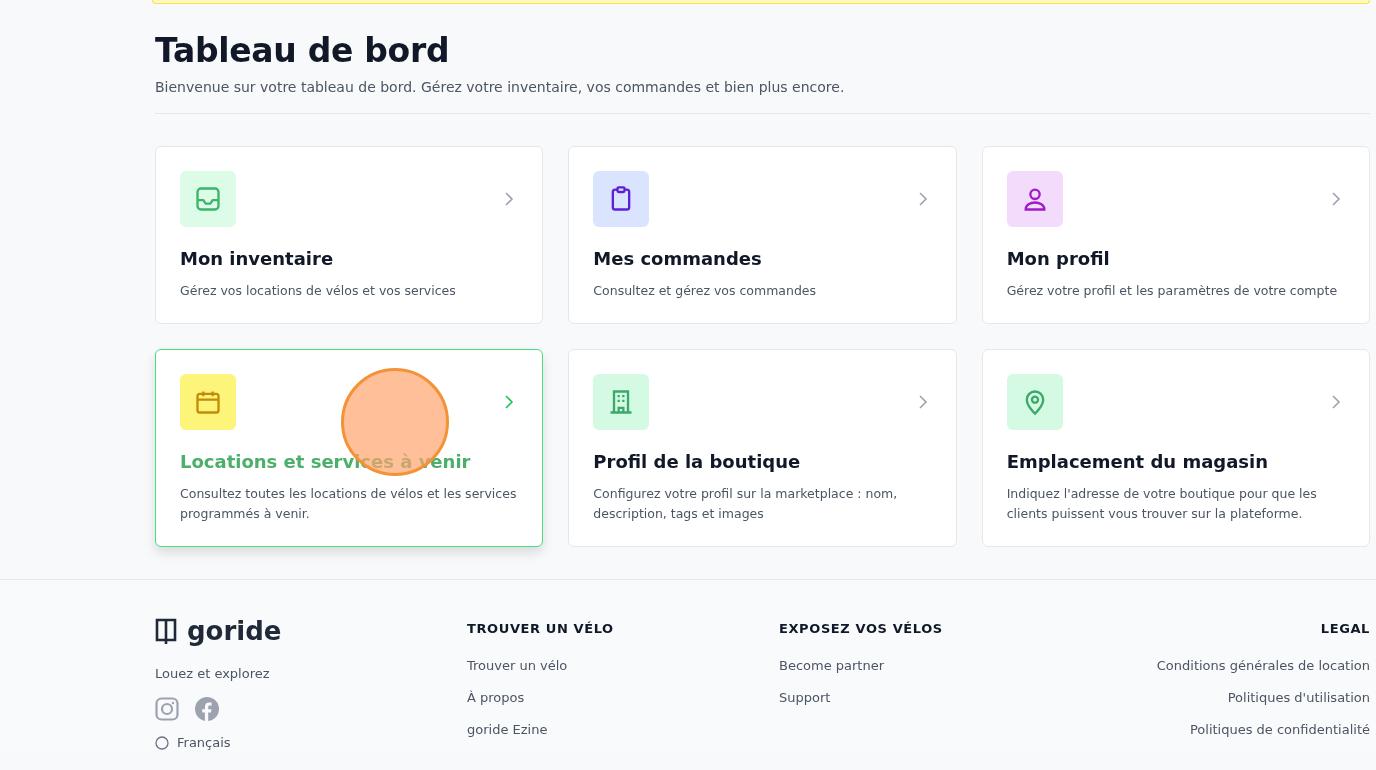 The height and width of the screenshot is (770, 1376). I want to click on facebook-icon, so click(207, 709).